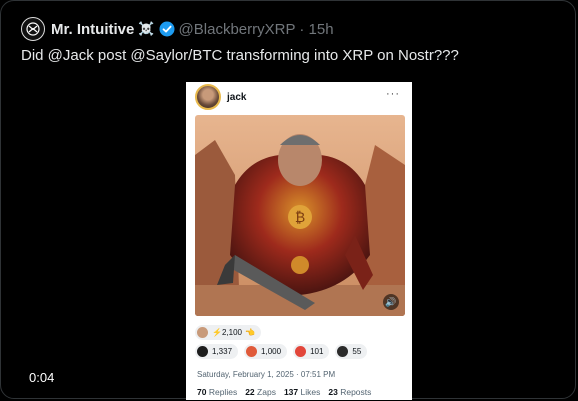  I want to click on replies-count: 70, so click(202, 392).